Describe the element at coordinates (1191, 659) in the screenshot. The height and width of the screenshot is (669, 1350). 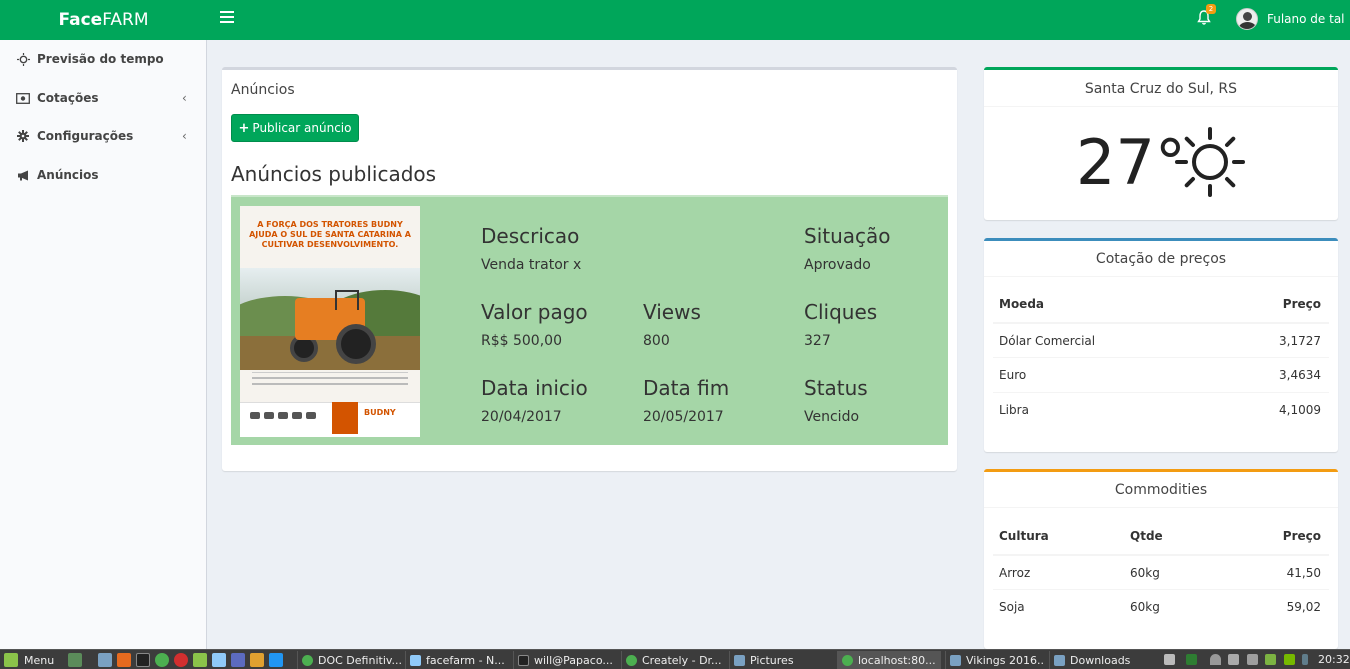
I see `brazil-flag-icon` at that location.